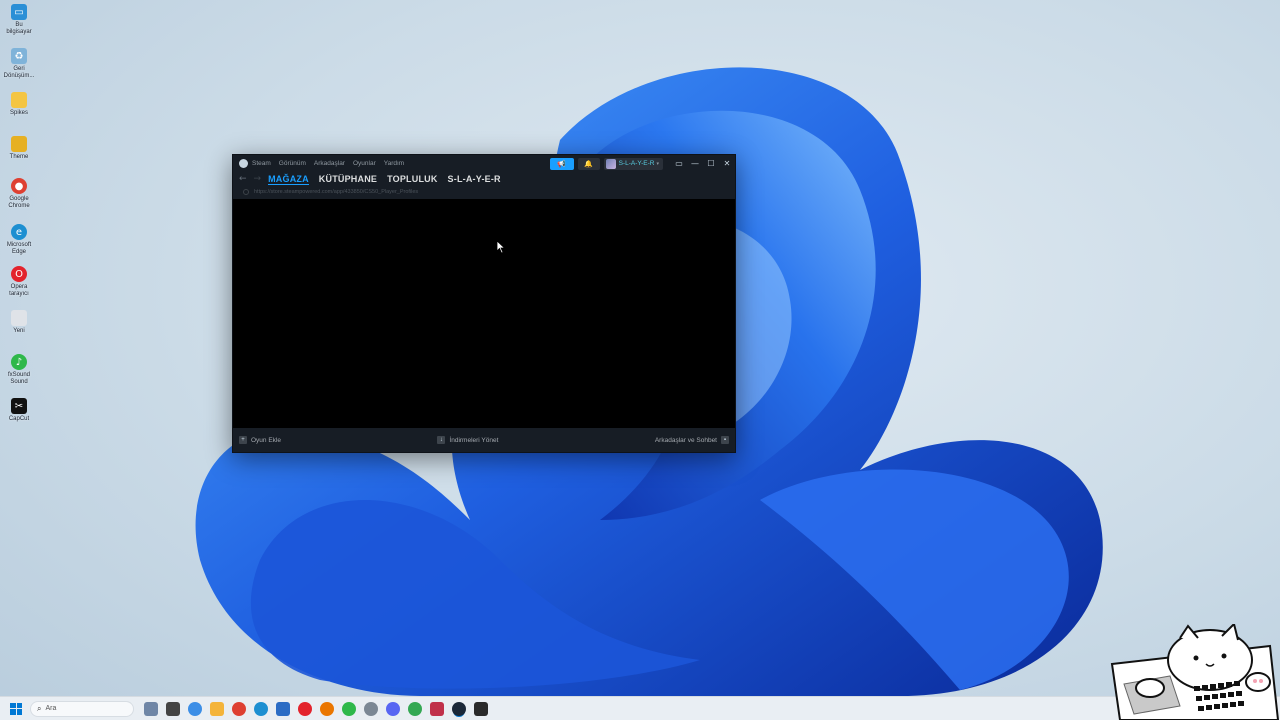  Describe the element at coordinates (640, 708) in the screenshot. I see `taskbar: ⌕ Ara` at that location.